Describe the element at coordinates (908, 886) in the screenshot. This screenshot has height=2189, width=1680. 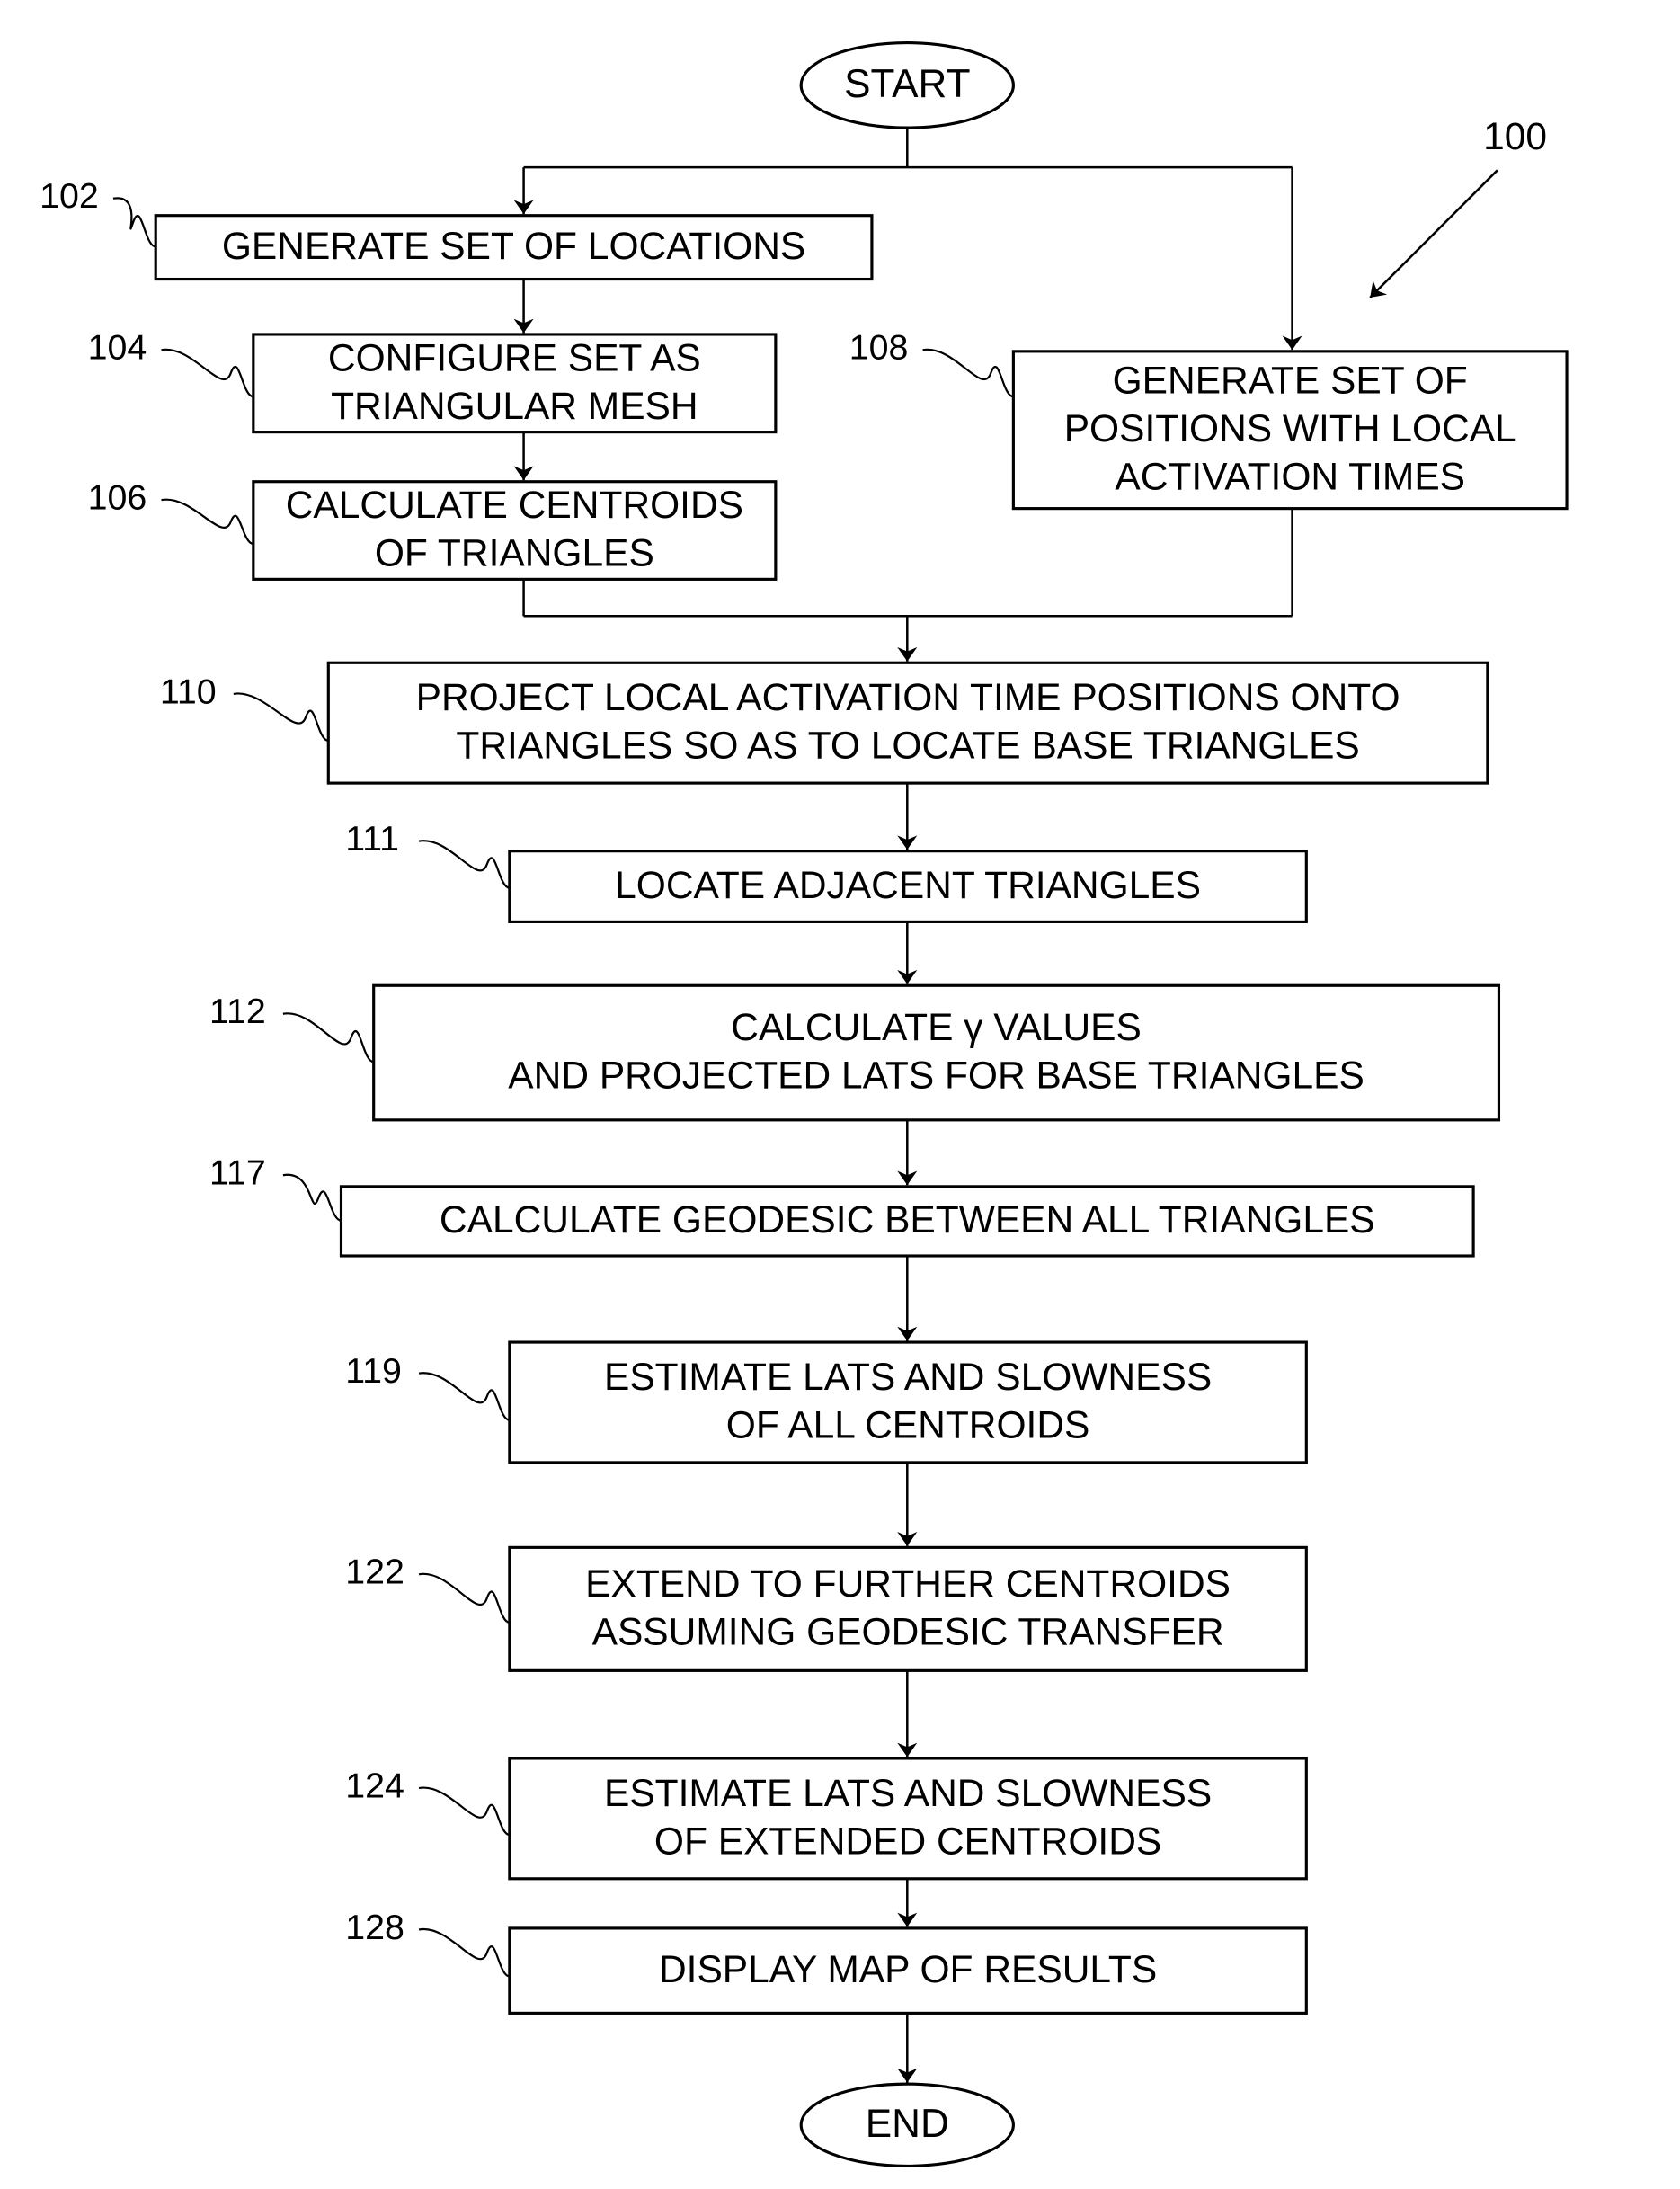
I see `step-text-line: LOCATE ADJACENT TRIANGLES` at that location.